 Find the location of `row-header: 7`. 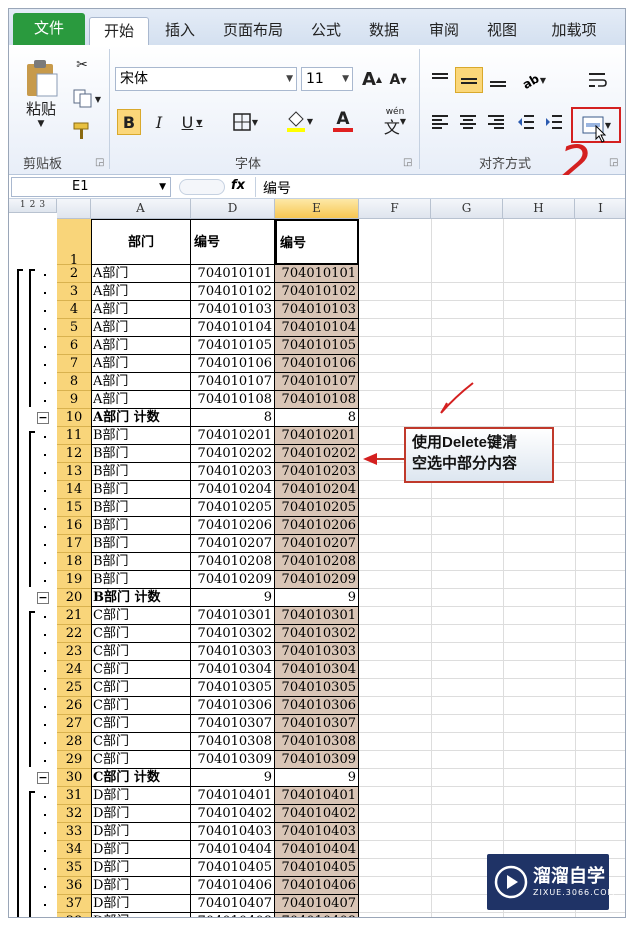

row-header: 7 is located at coordinates (74, 364).